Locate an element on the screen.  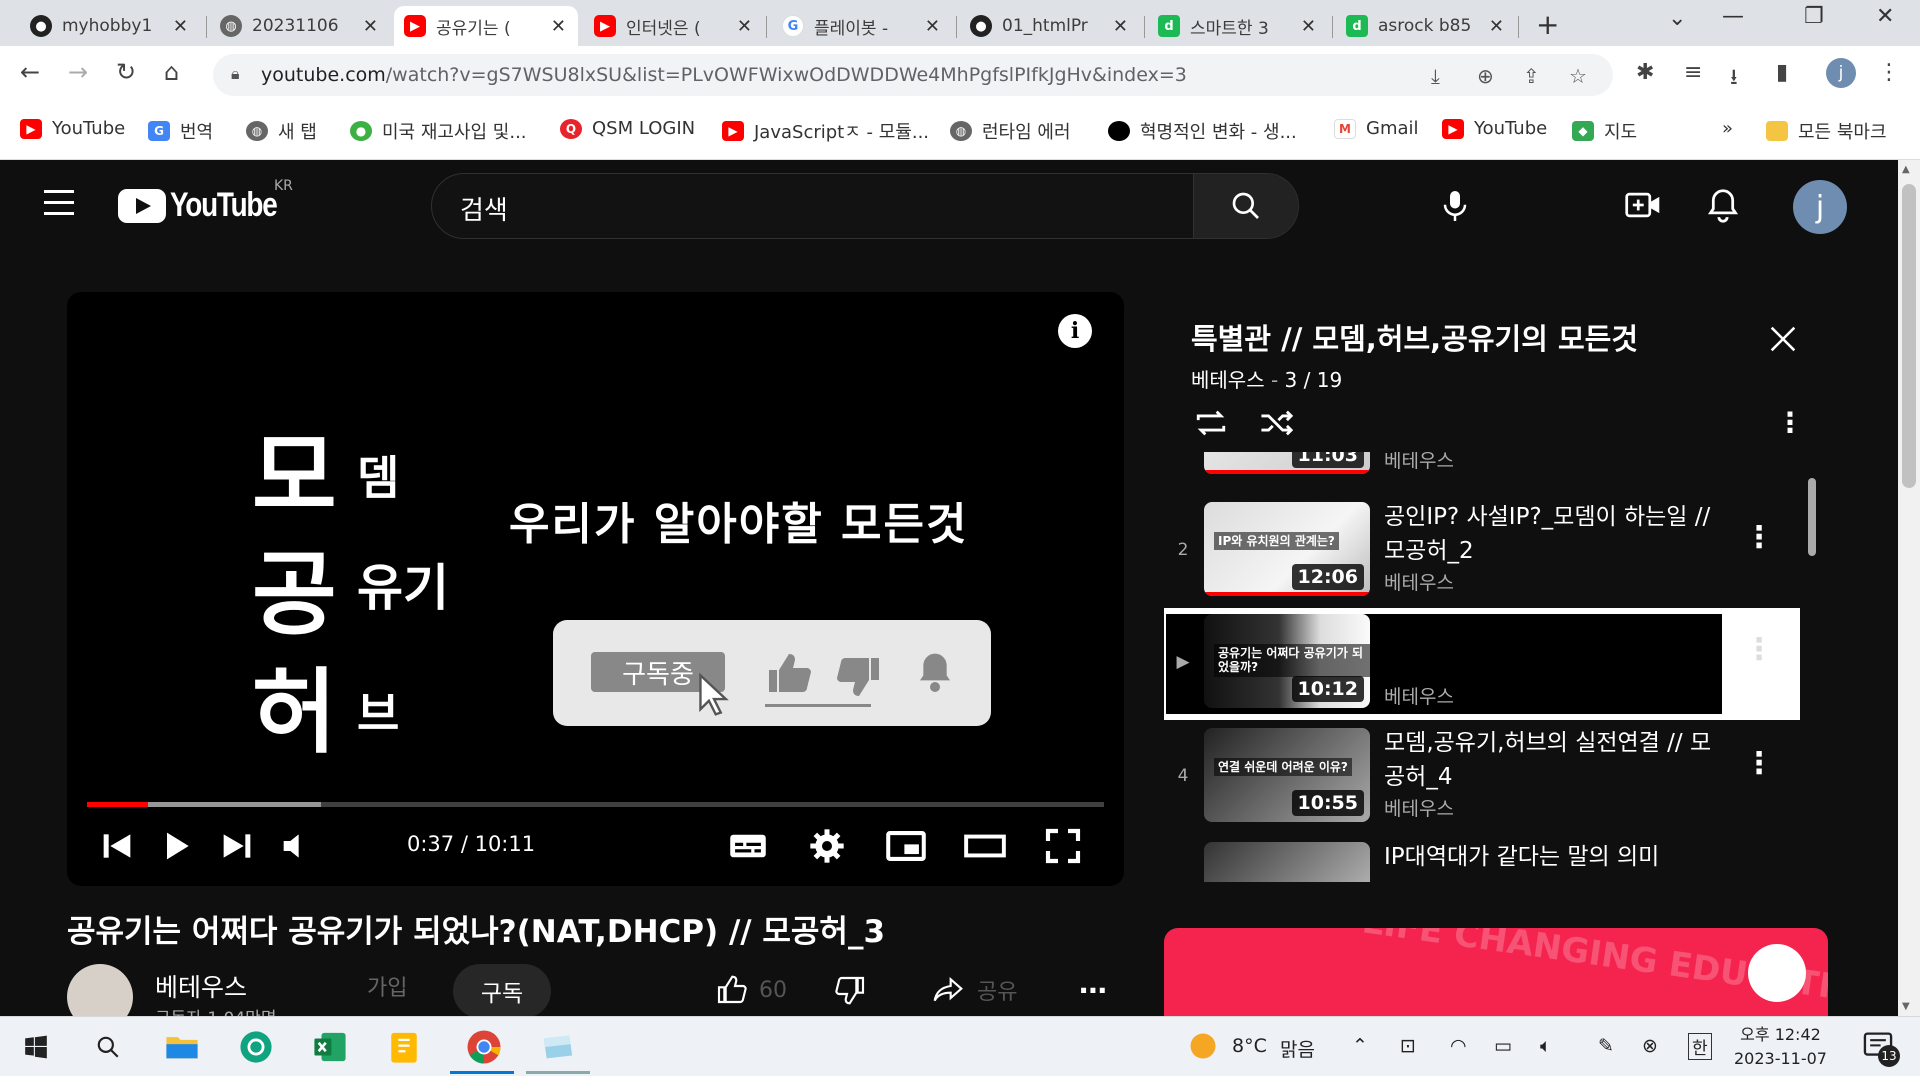
weather-desc: 맑음 is located at coordinates (1297, 1048).